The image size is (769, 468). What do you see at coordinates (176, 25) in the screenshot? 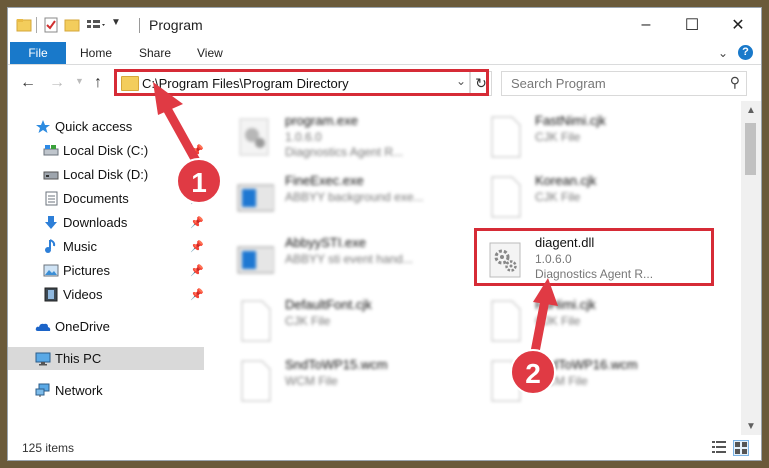
I see `window-title: Program` at bounding box center [176, 25].